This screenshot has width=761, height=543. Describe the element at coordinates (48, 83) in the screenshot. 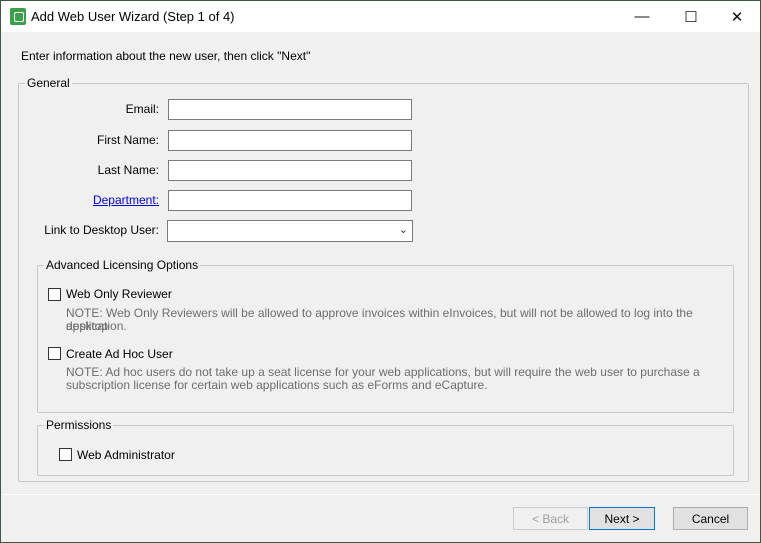

I see `general-legend: General` at that location.